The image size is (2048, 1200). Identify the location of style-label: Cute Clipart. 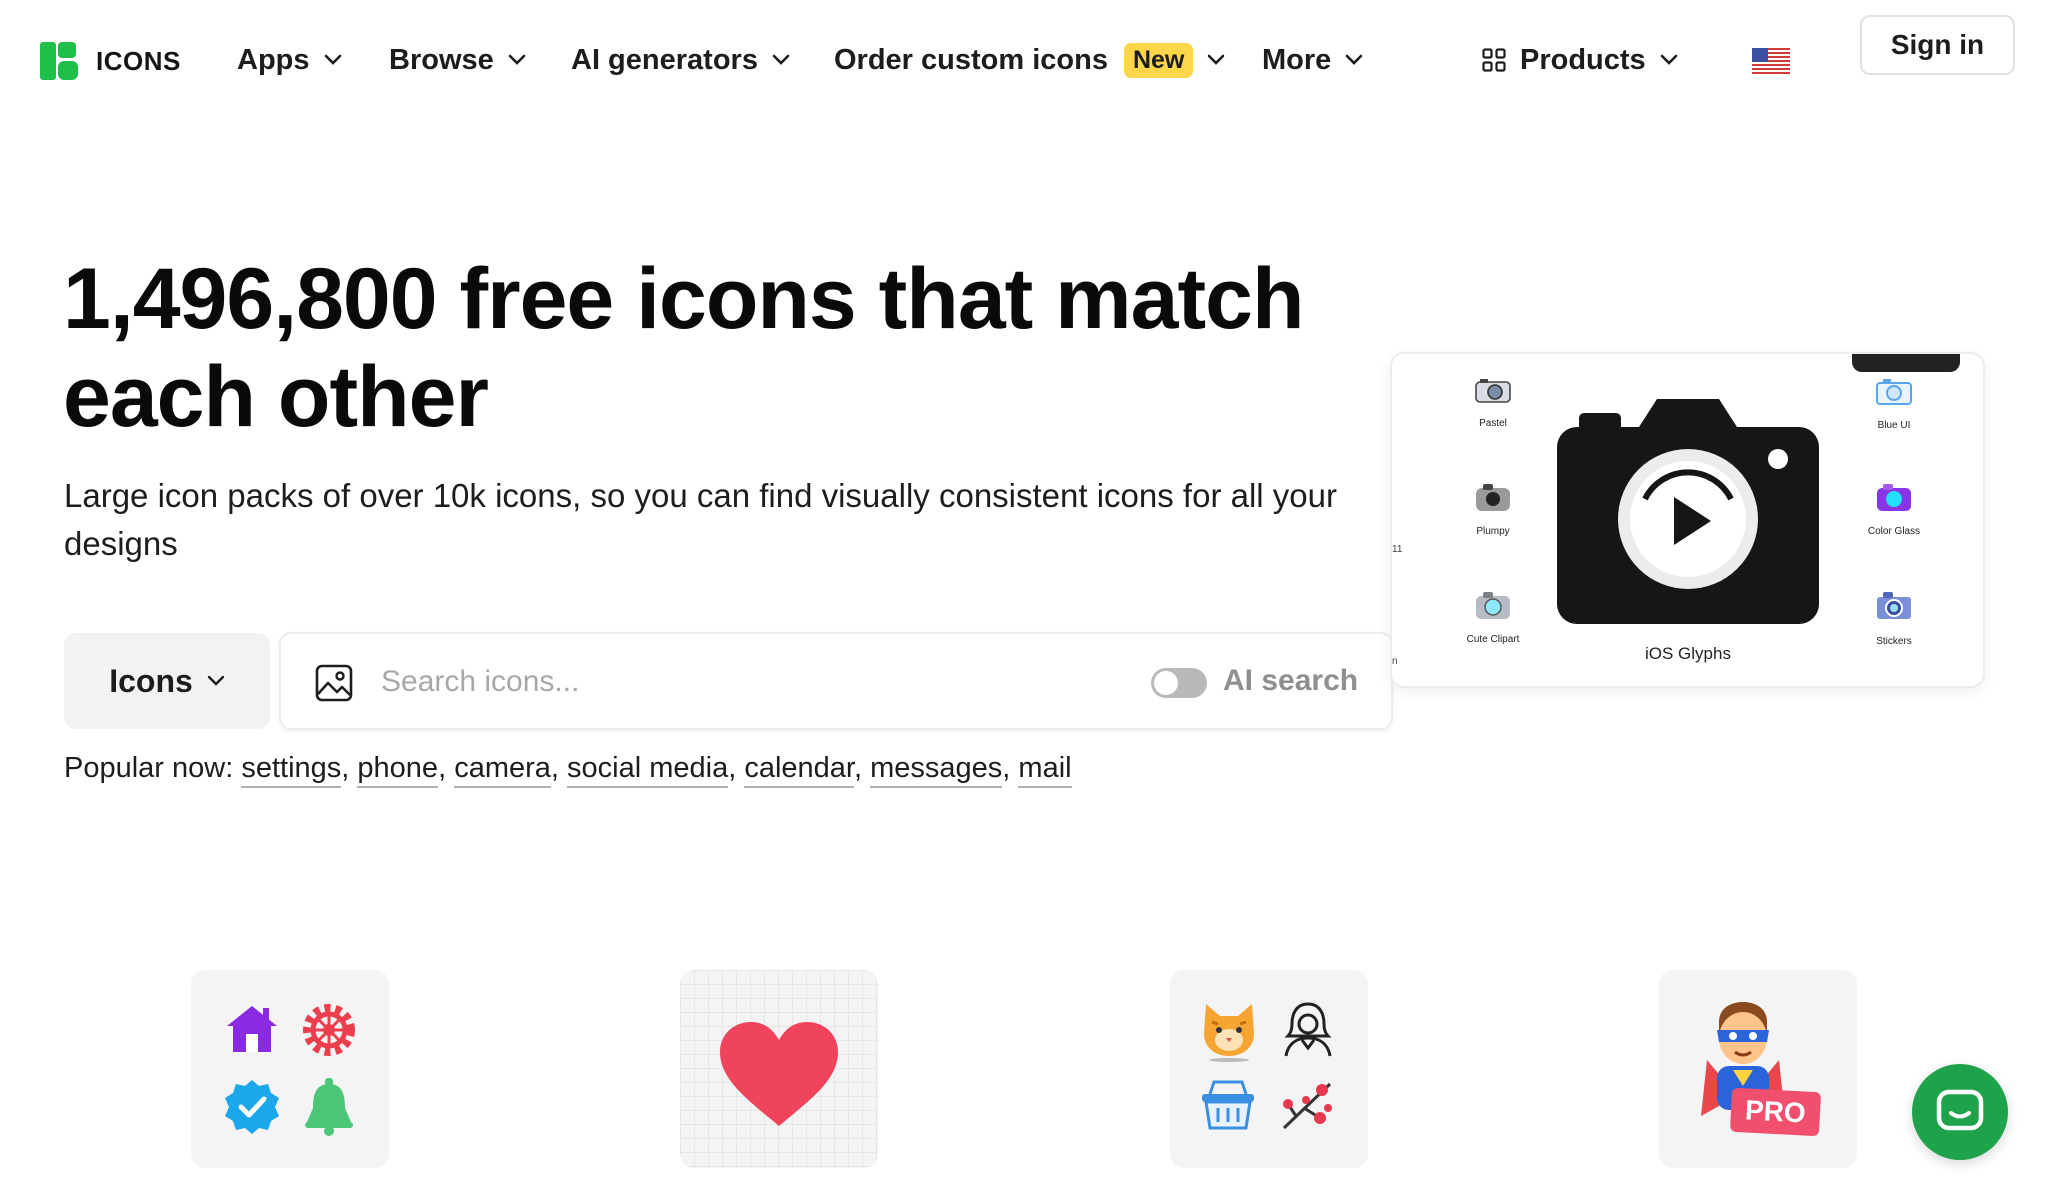
(1493, 639).